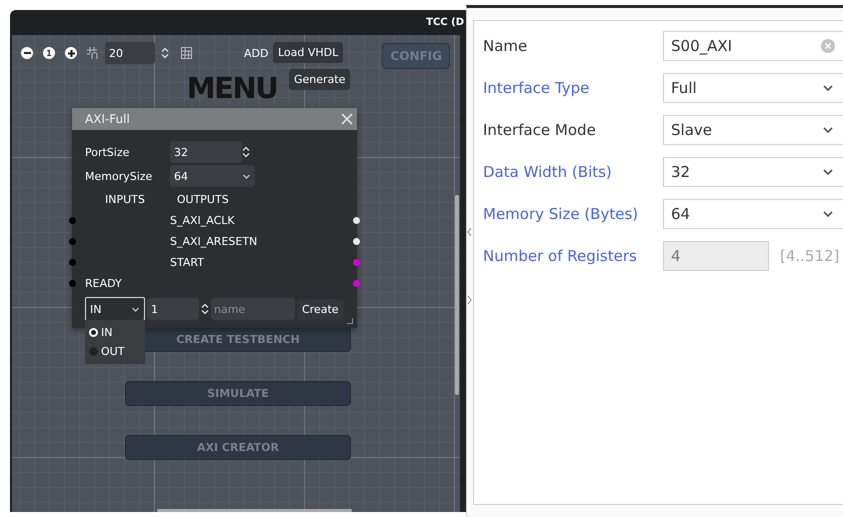 The image size is (843, 517). I want to click on plus-icon, so click(71, 53).